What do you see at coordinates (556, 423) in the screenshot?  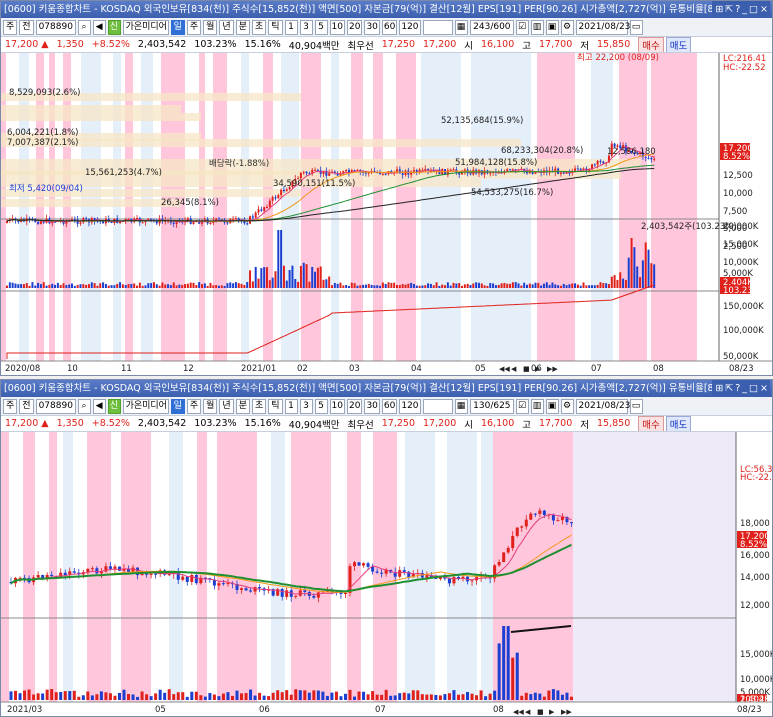 I see `bottom-high: 17,700` at bounding box center [556, 423].